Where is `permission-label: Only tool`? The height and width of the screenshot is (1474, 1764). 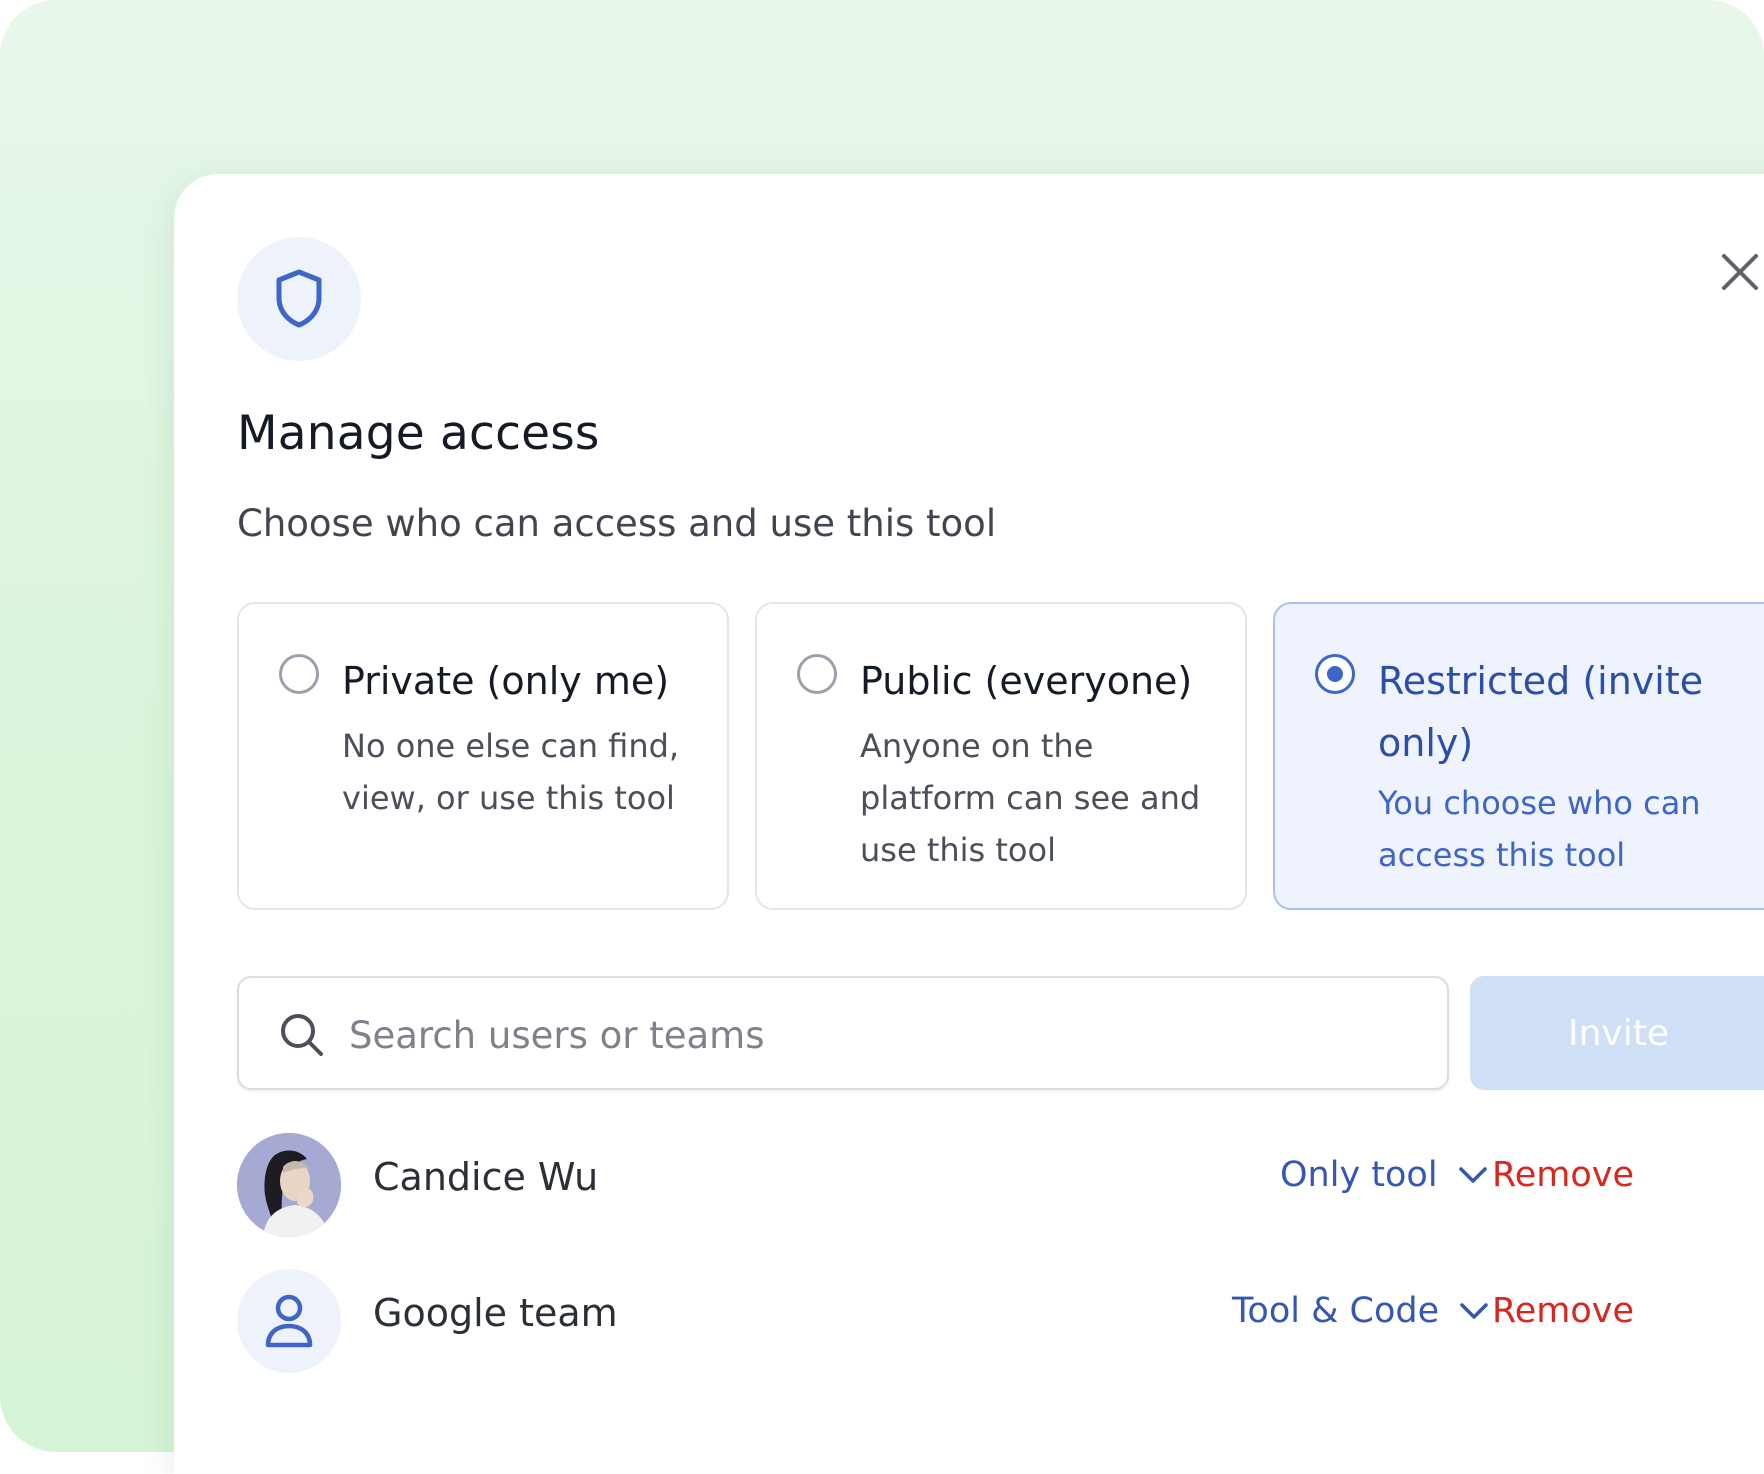 permission-label: Only tool is located at coordinates (1359, 1175).